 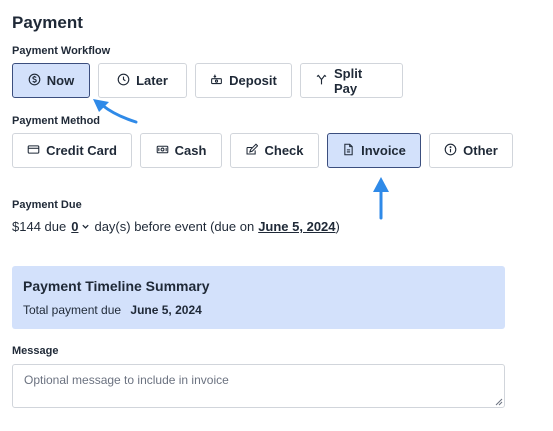 I want to click on workflow-deposit-label: Deposit, so click(x=253, y=80).